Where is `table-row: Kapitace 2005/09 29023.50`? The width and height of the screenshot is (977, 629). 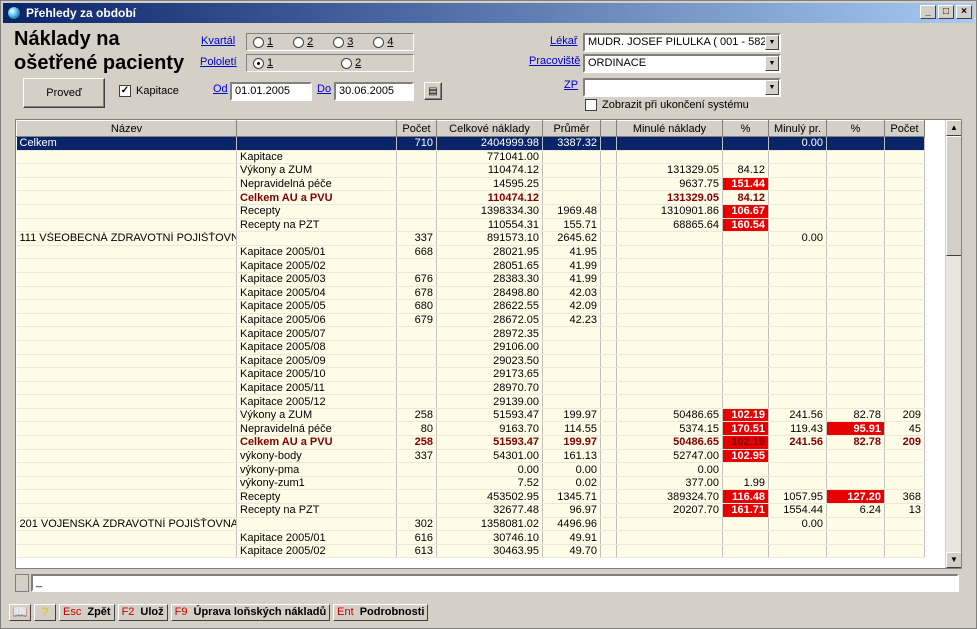 table-row: Kapitace 2005/09 29023.50 is located at coordinates (470, 361).